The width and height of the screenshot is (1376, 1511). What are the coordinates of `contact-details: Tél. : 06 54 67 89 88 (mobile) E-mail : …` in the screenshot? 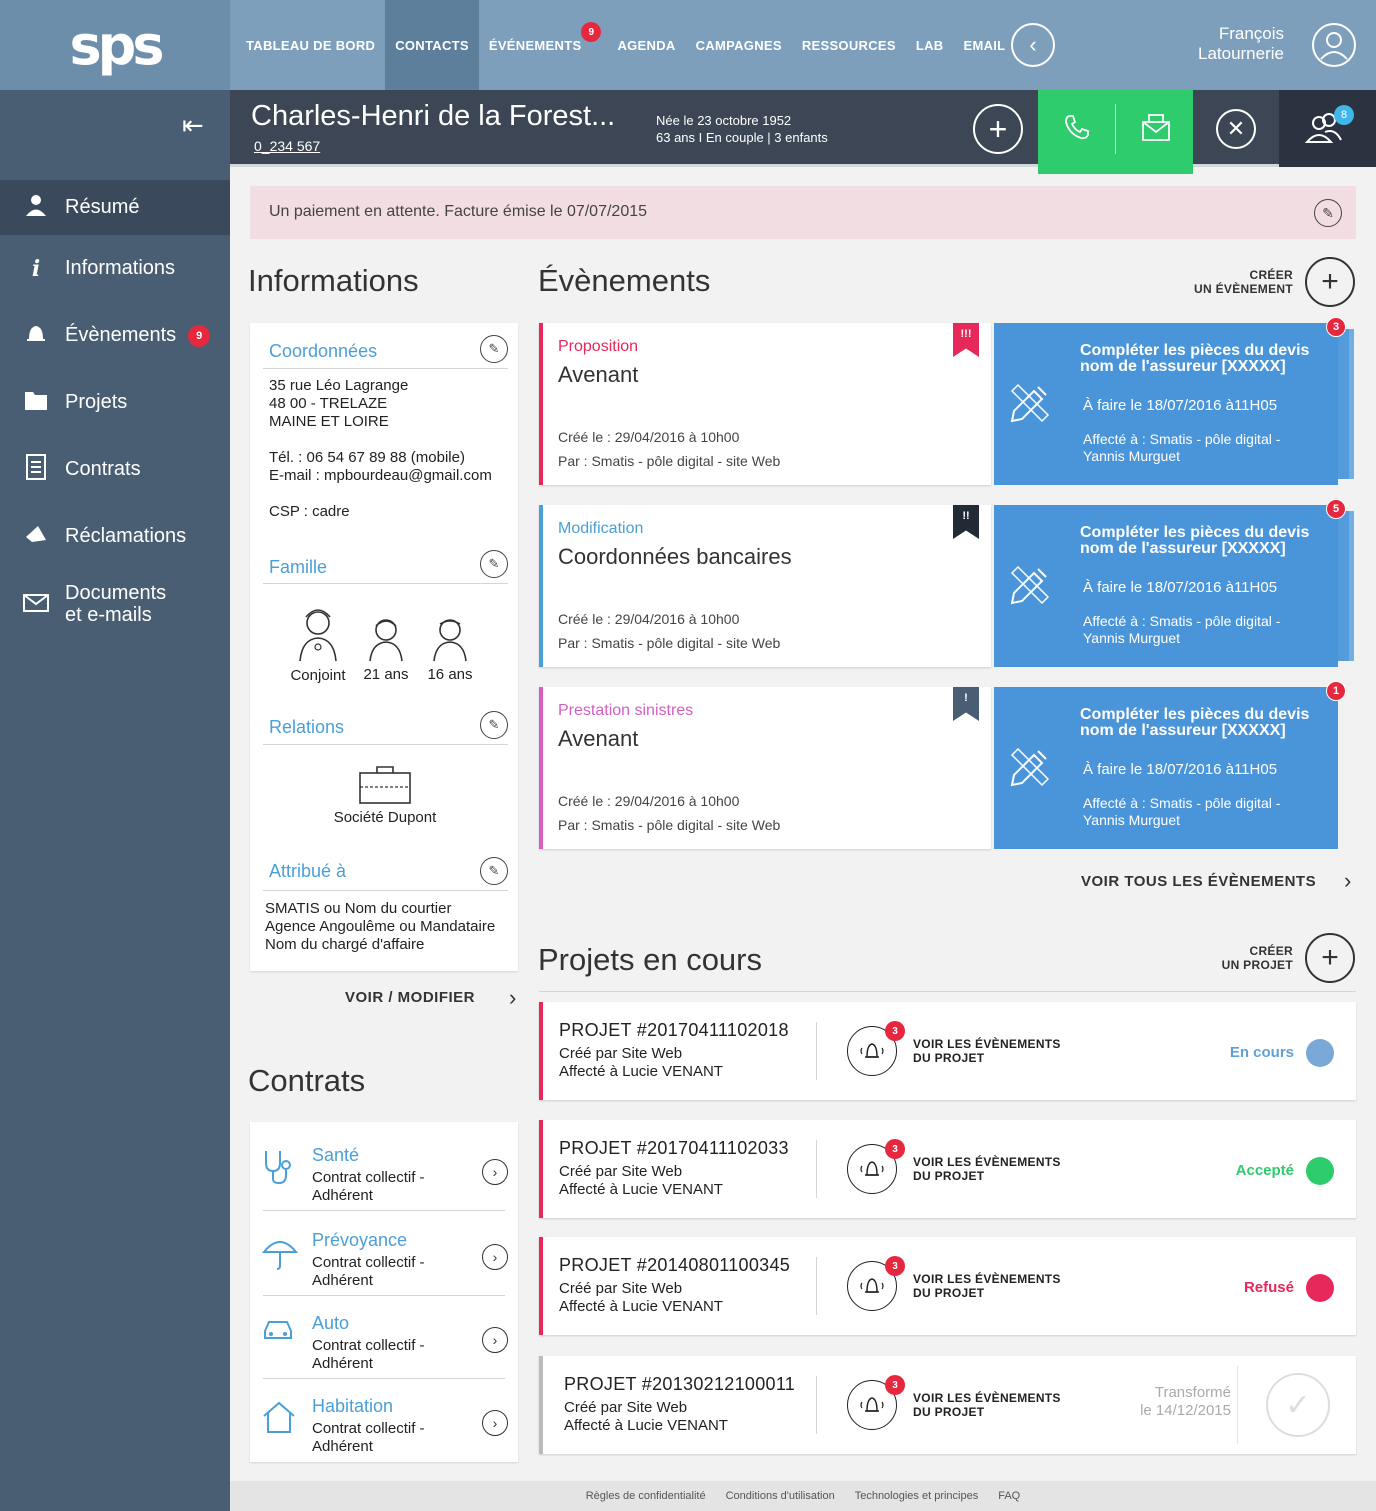 It's located at (380, 466).